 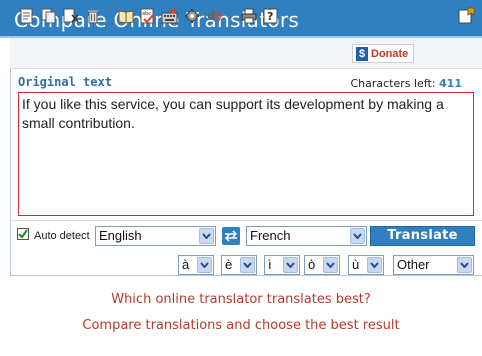 I want to click on speaker-icon, so click(x=213, y=15).